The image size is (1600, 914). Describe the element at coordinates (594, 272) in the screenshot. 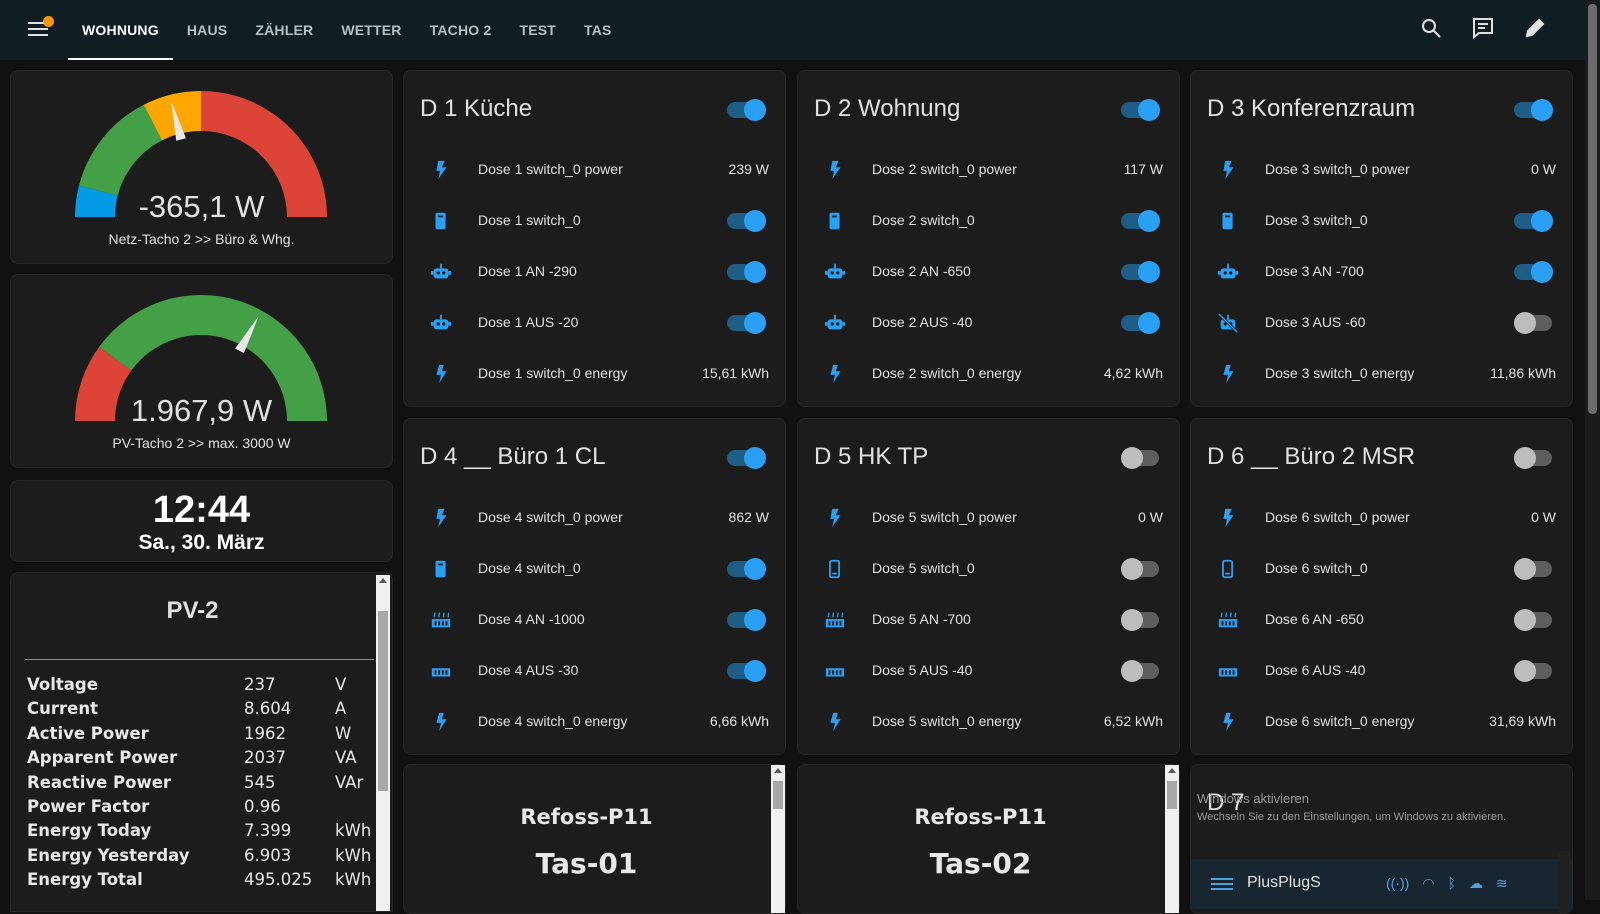

I see `entity-row: Dose 1 AN -290` at that location.